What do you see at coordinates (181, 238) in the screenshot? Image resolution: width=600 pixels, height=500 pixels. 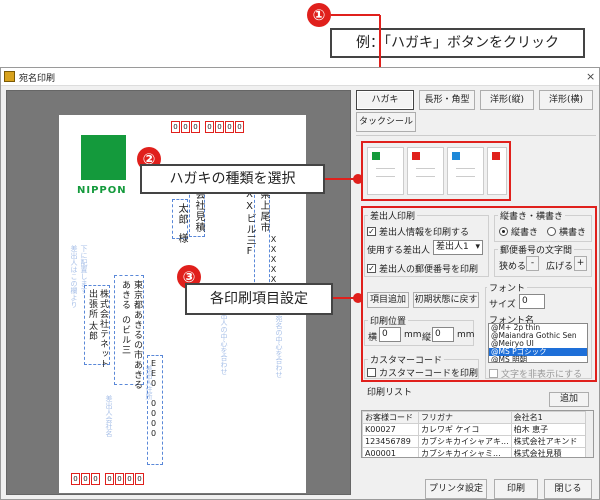 I see `recipient-honorific: 様` at bounding box center [181, 238].